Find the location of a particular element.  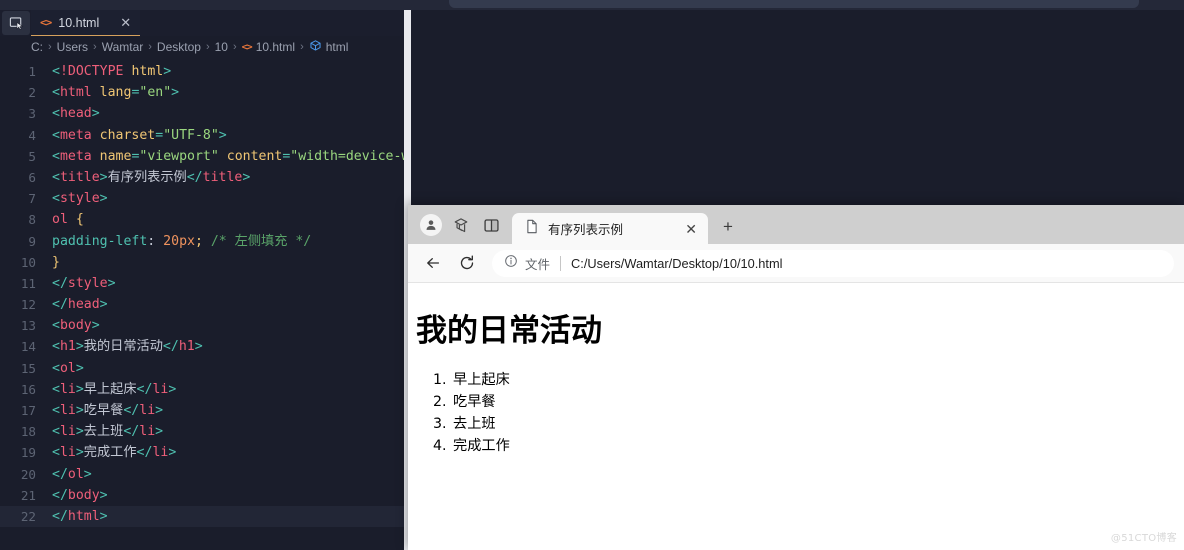

omnibox-divider is located at coordinates (561, 263).